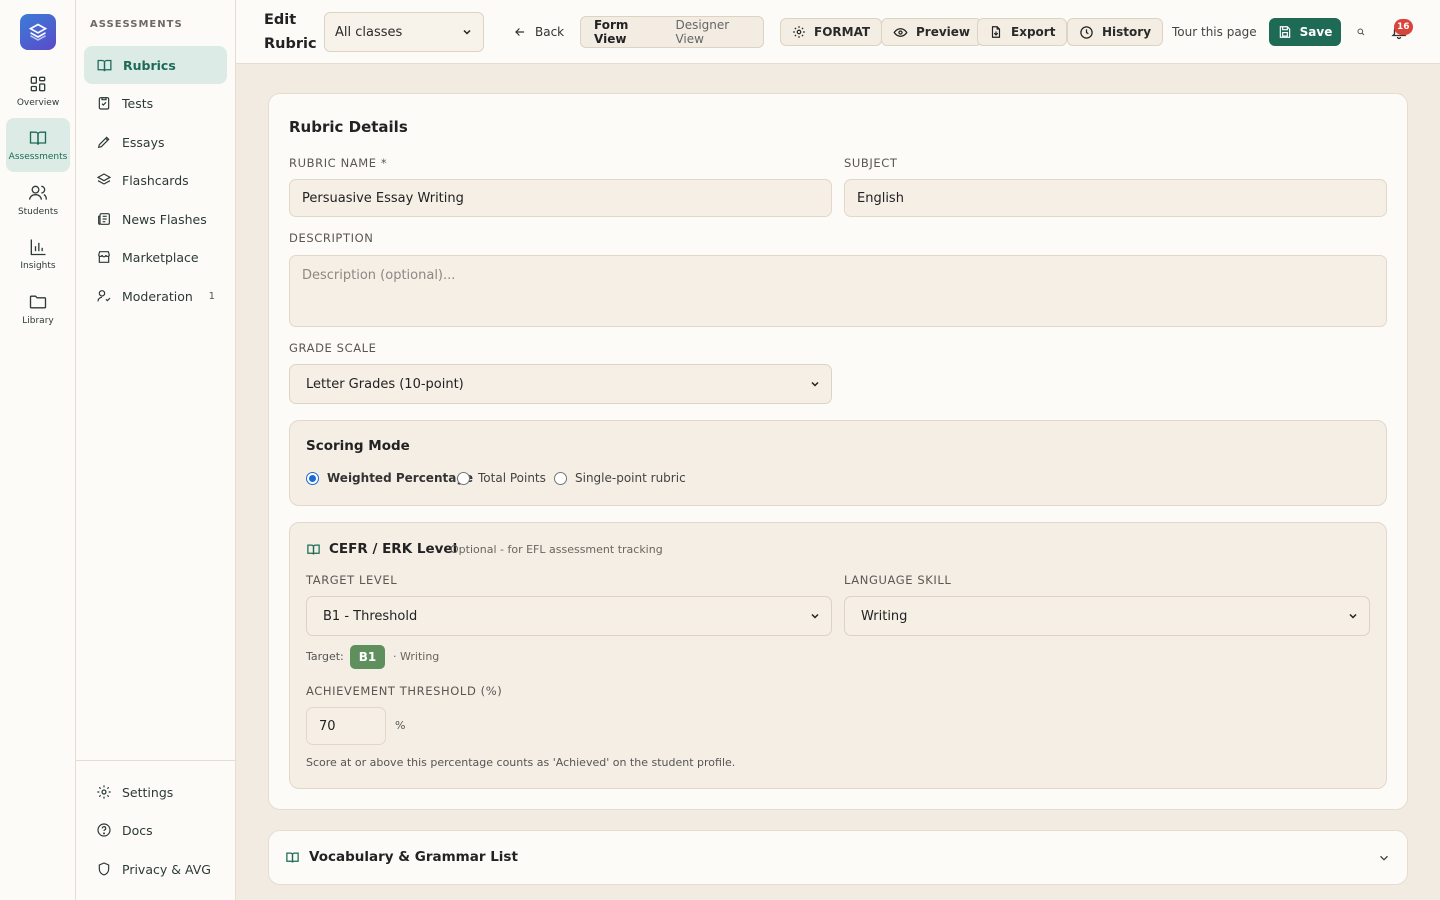  What do you see at coordinates (149, 65) in the screenshot?
I see `sidebar-item-label: Rubrics` at bounding box center [149, 65].